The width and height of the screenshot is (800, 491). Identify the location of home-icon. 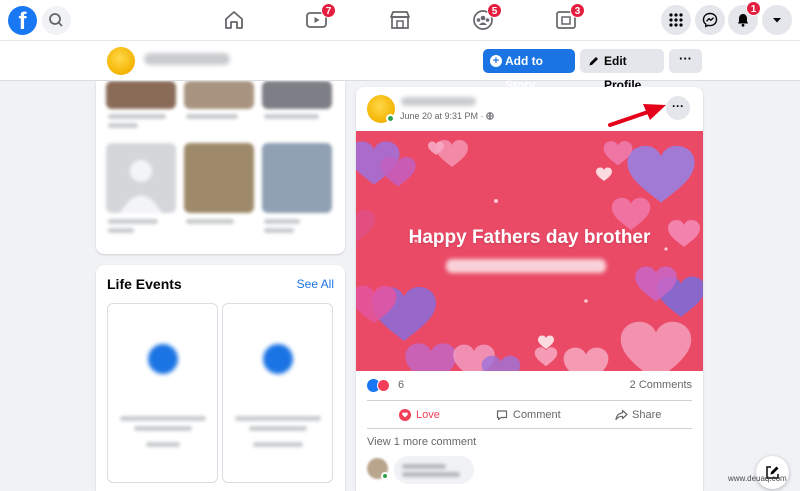
(234, 20).